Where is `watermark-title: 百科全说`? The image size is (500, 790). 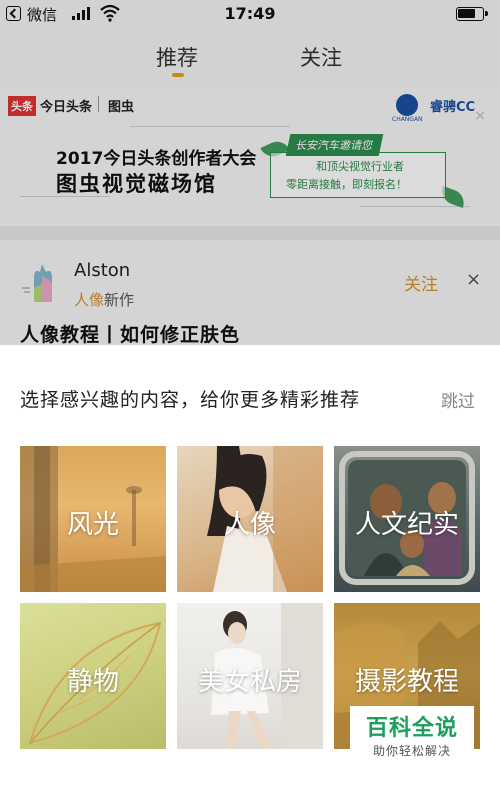 watermark-title: 百科全说 is located at coordinates (411, 728).